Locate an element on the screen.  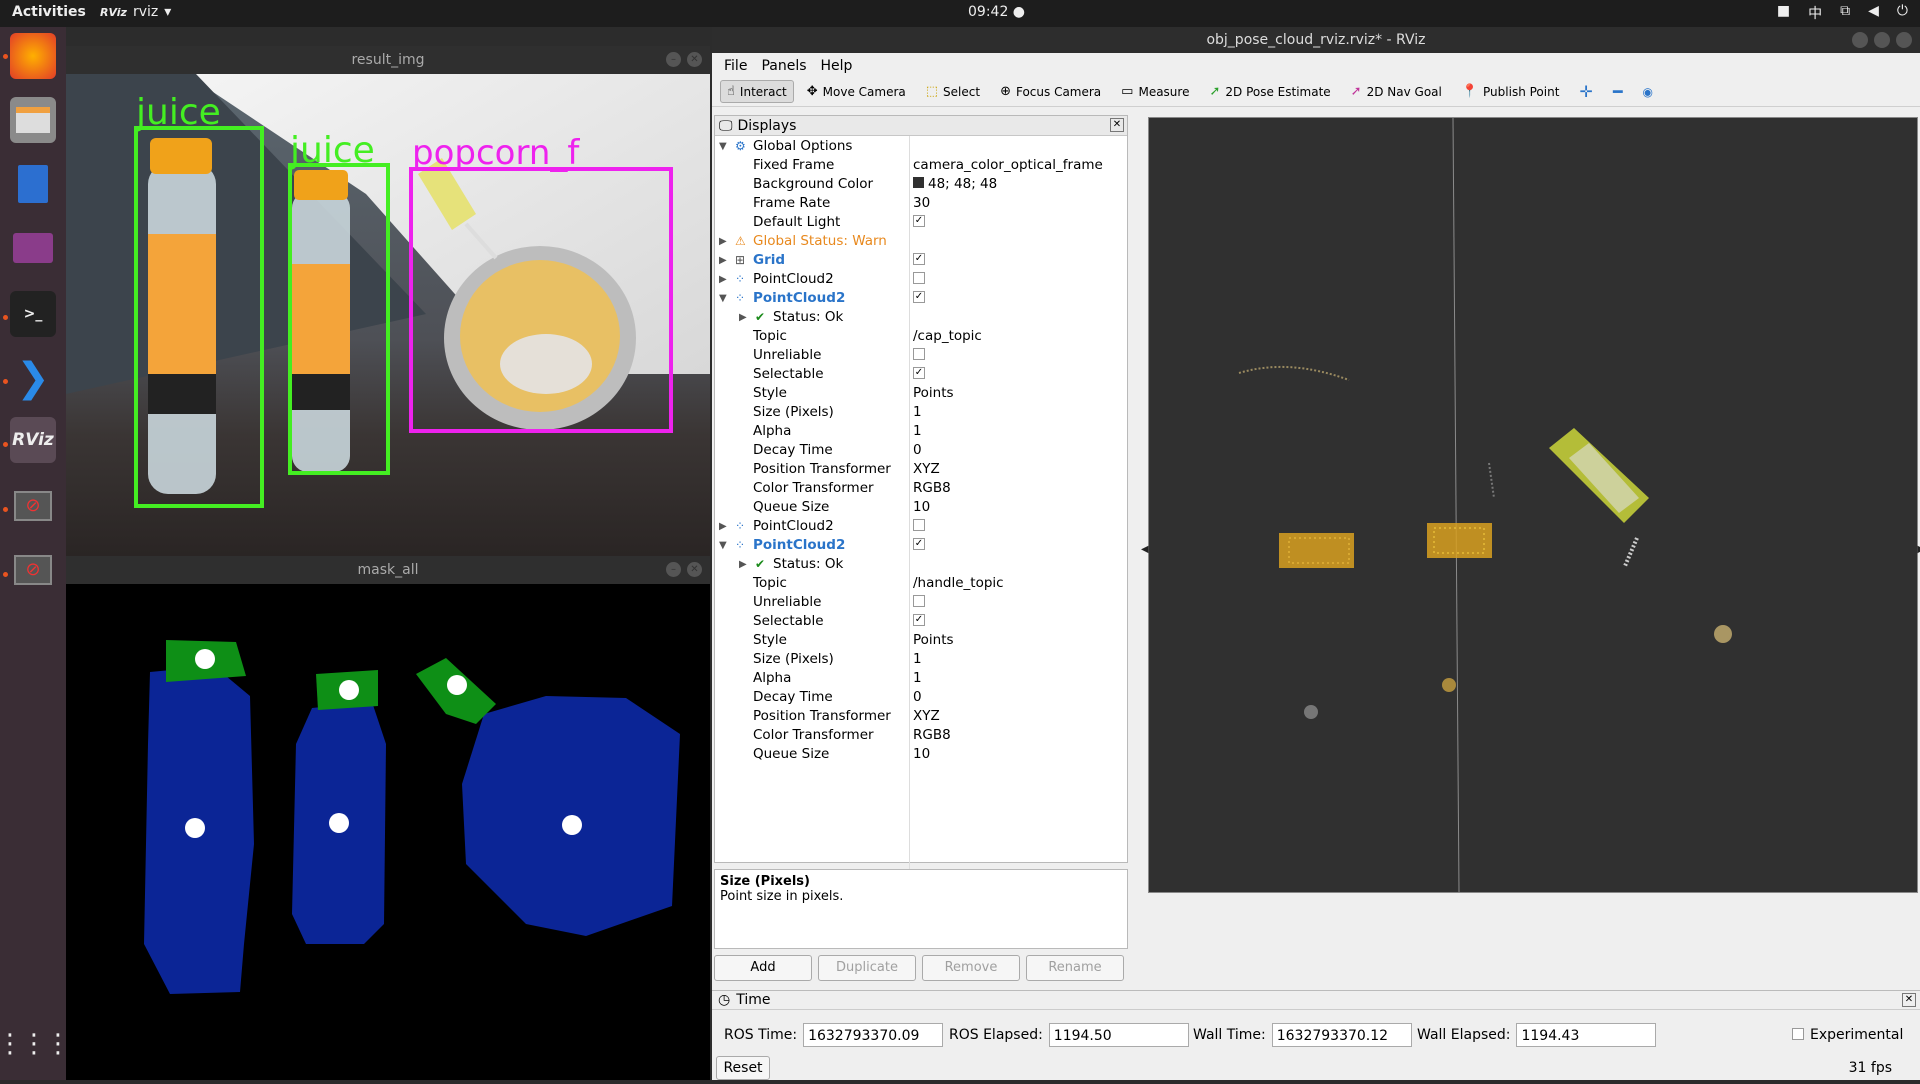
menu-help: Help is located at coordinates (837, 66).